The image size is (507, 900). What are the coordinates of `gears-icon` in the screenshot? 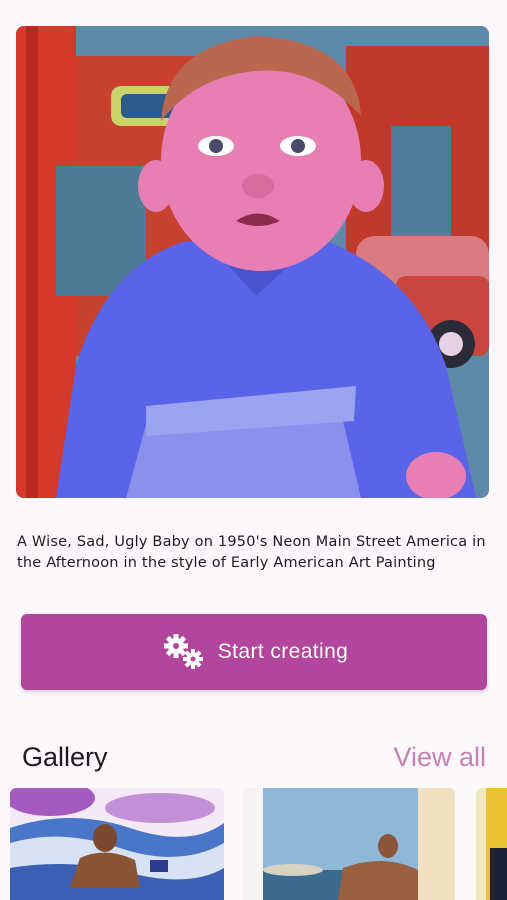 It's located at (183, 651).